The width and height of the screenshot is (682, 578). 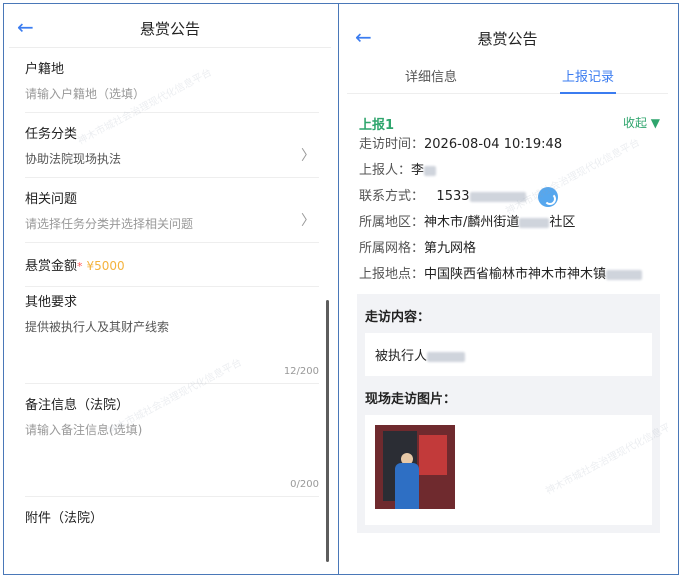 What do you see at coordinates (51, 134) in the screenshot?
I see `category-label: 任务分类` at bounding box center [51, 134].